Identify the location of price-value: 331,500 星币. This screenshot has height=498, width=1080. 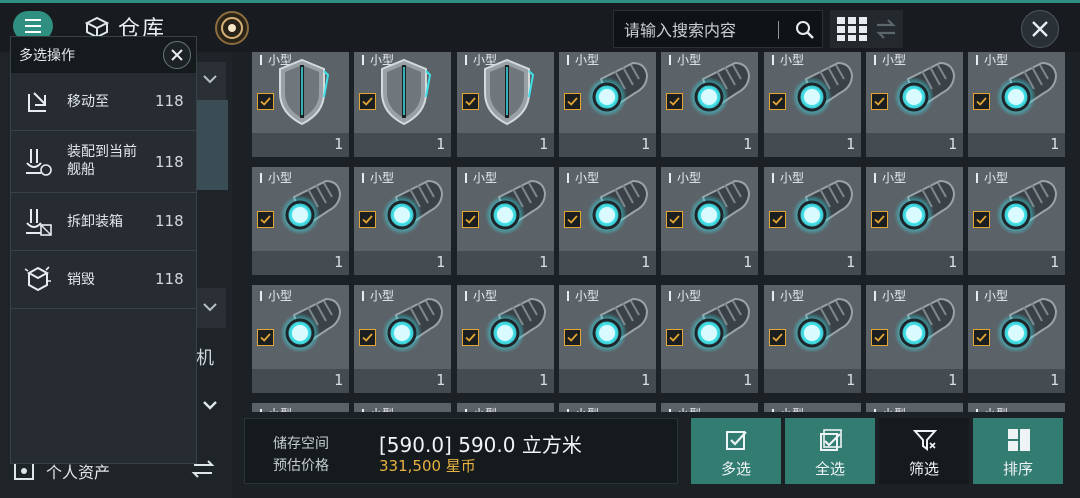
(427, 466).